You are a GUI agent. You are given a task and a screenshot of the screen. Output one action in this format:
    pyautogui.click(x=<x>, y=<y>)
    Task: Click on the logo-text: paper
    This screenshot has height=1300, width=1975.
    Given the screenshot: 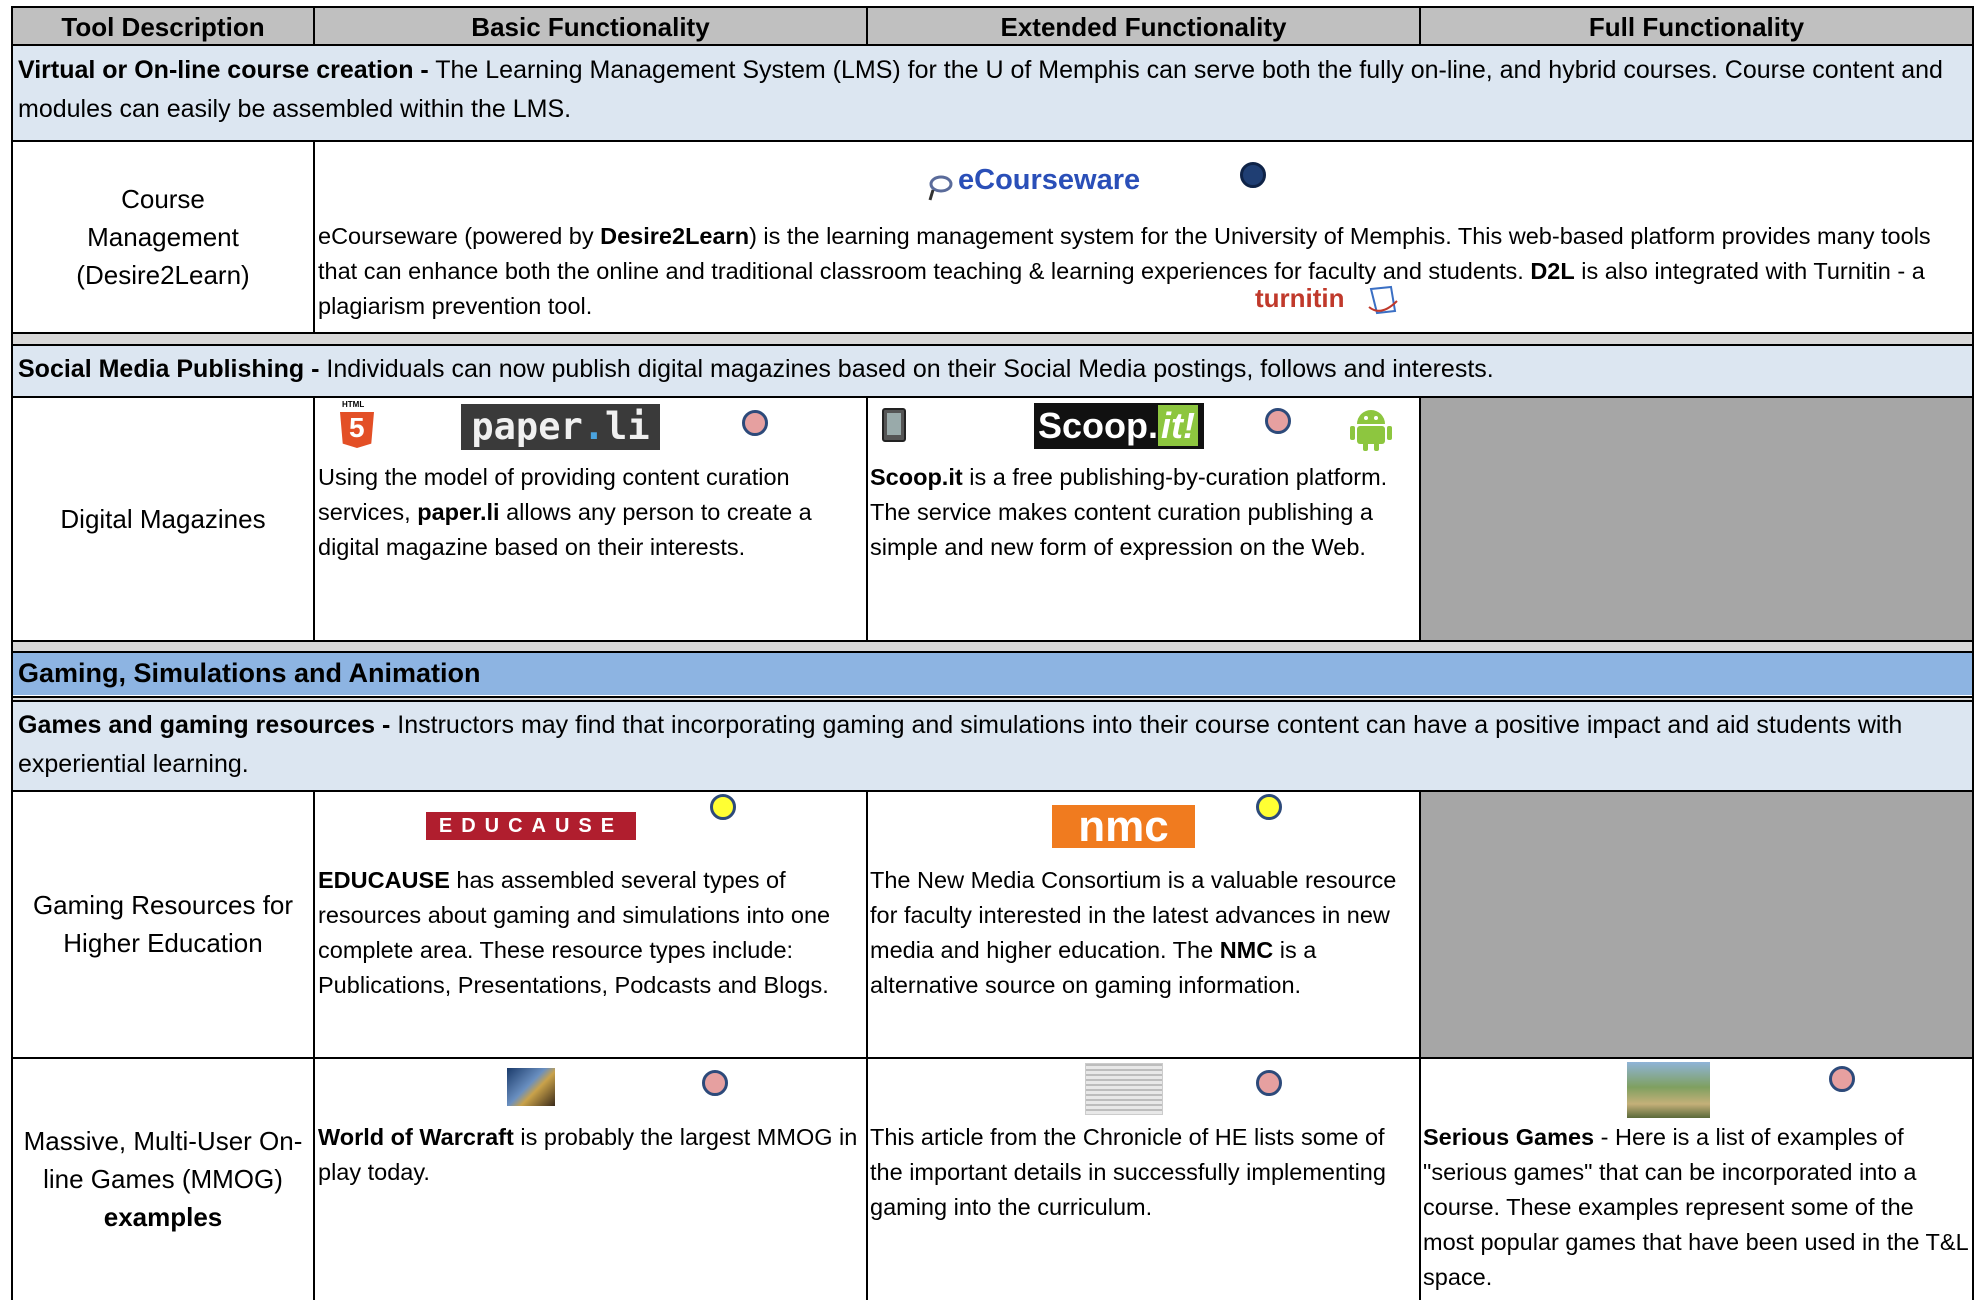 What is the action you would take?
    pyautogui.click(x=527, y=426)
    